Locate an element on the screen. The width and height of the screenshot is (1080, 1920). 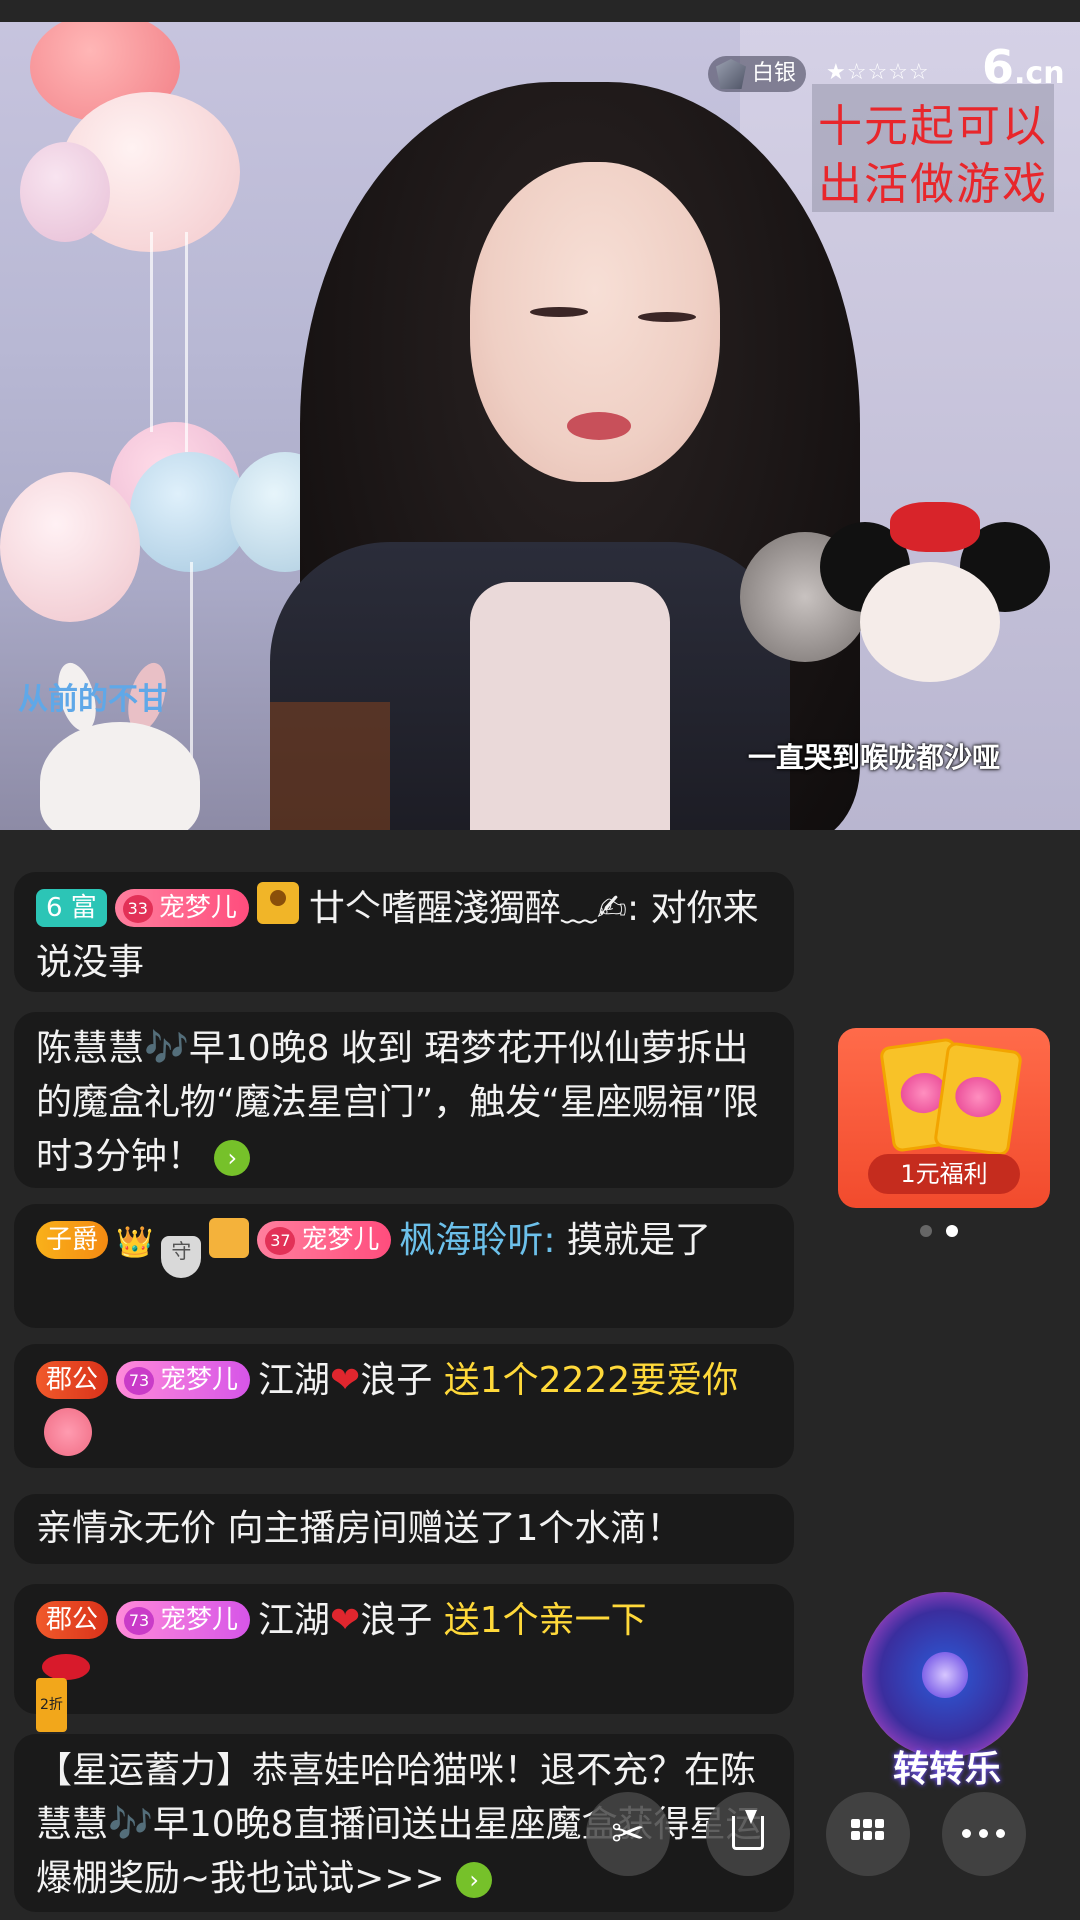
chat-message: 亲情永无价 向主播房间赠送了1个水滴！ is located at coordinates (404, 1529).